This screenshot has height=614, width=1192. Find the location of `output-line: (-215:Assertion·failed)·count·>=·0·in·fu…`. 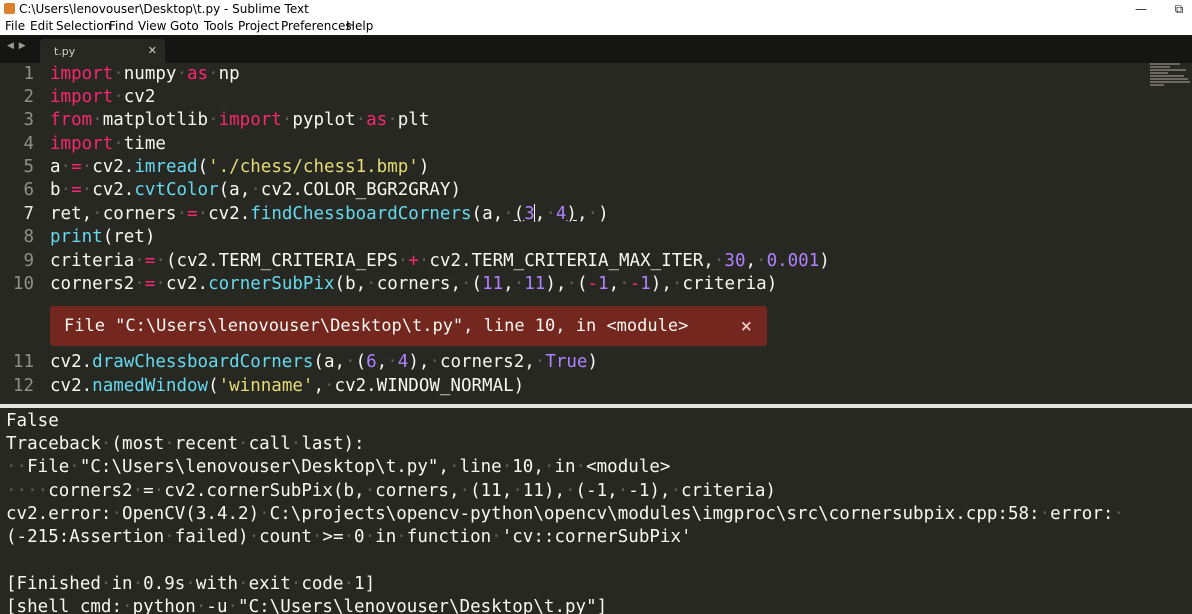

output-line: (-215:Assertion·failed)·count·>=·0·in·fu… is located at coordinates (349, 537).